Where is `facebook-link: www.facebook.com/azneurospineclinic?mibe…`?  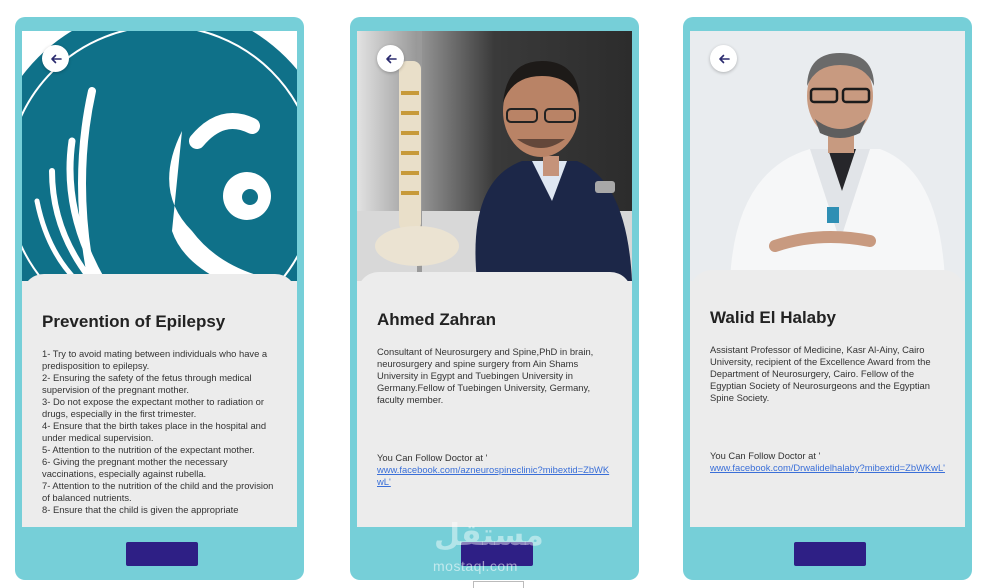 facebook-link: www.facebook.com/azneurospineclinic?mibe… is located at coordinates (494, 476).